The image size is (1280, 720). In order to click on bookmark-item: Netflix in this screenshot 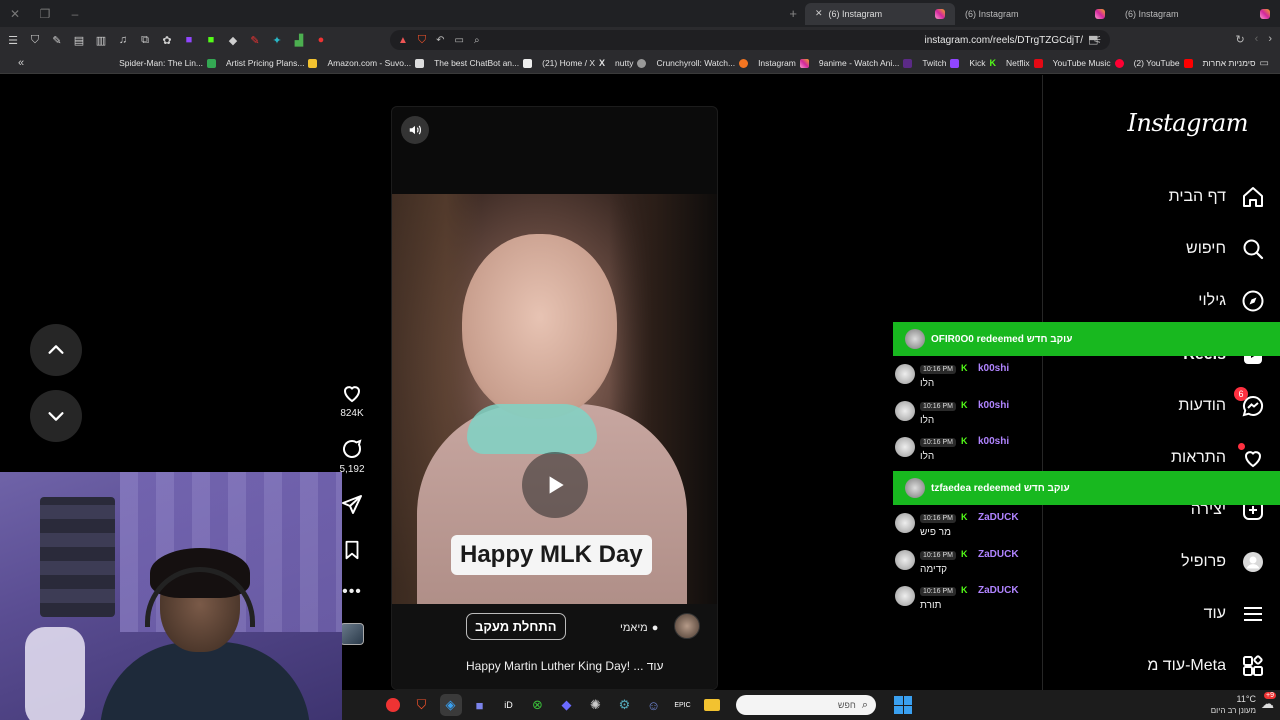, I will do `click(1024, 63)`.